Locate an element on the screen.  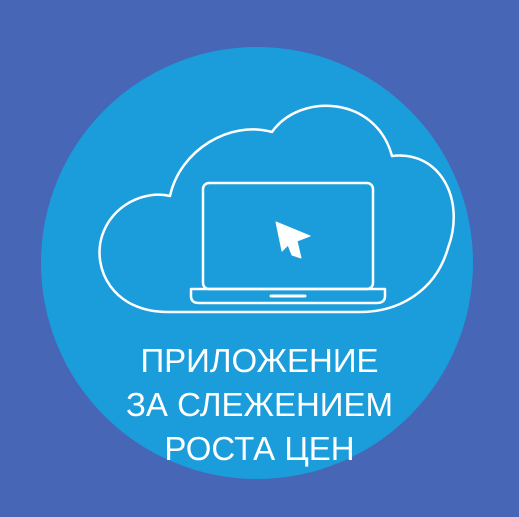
cursor-arrow-icon is located at coordinates (293, 240).